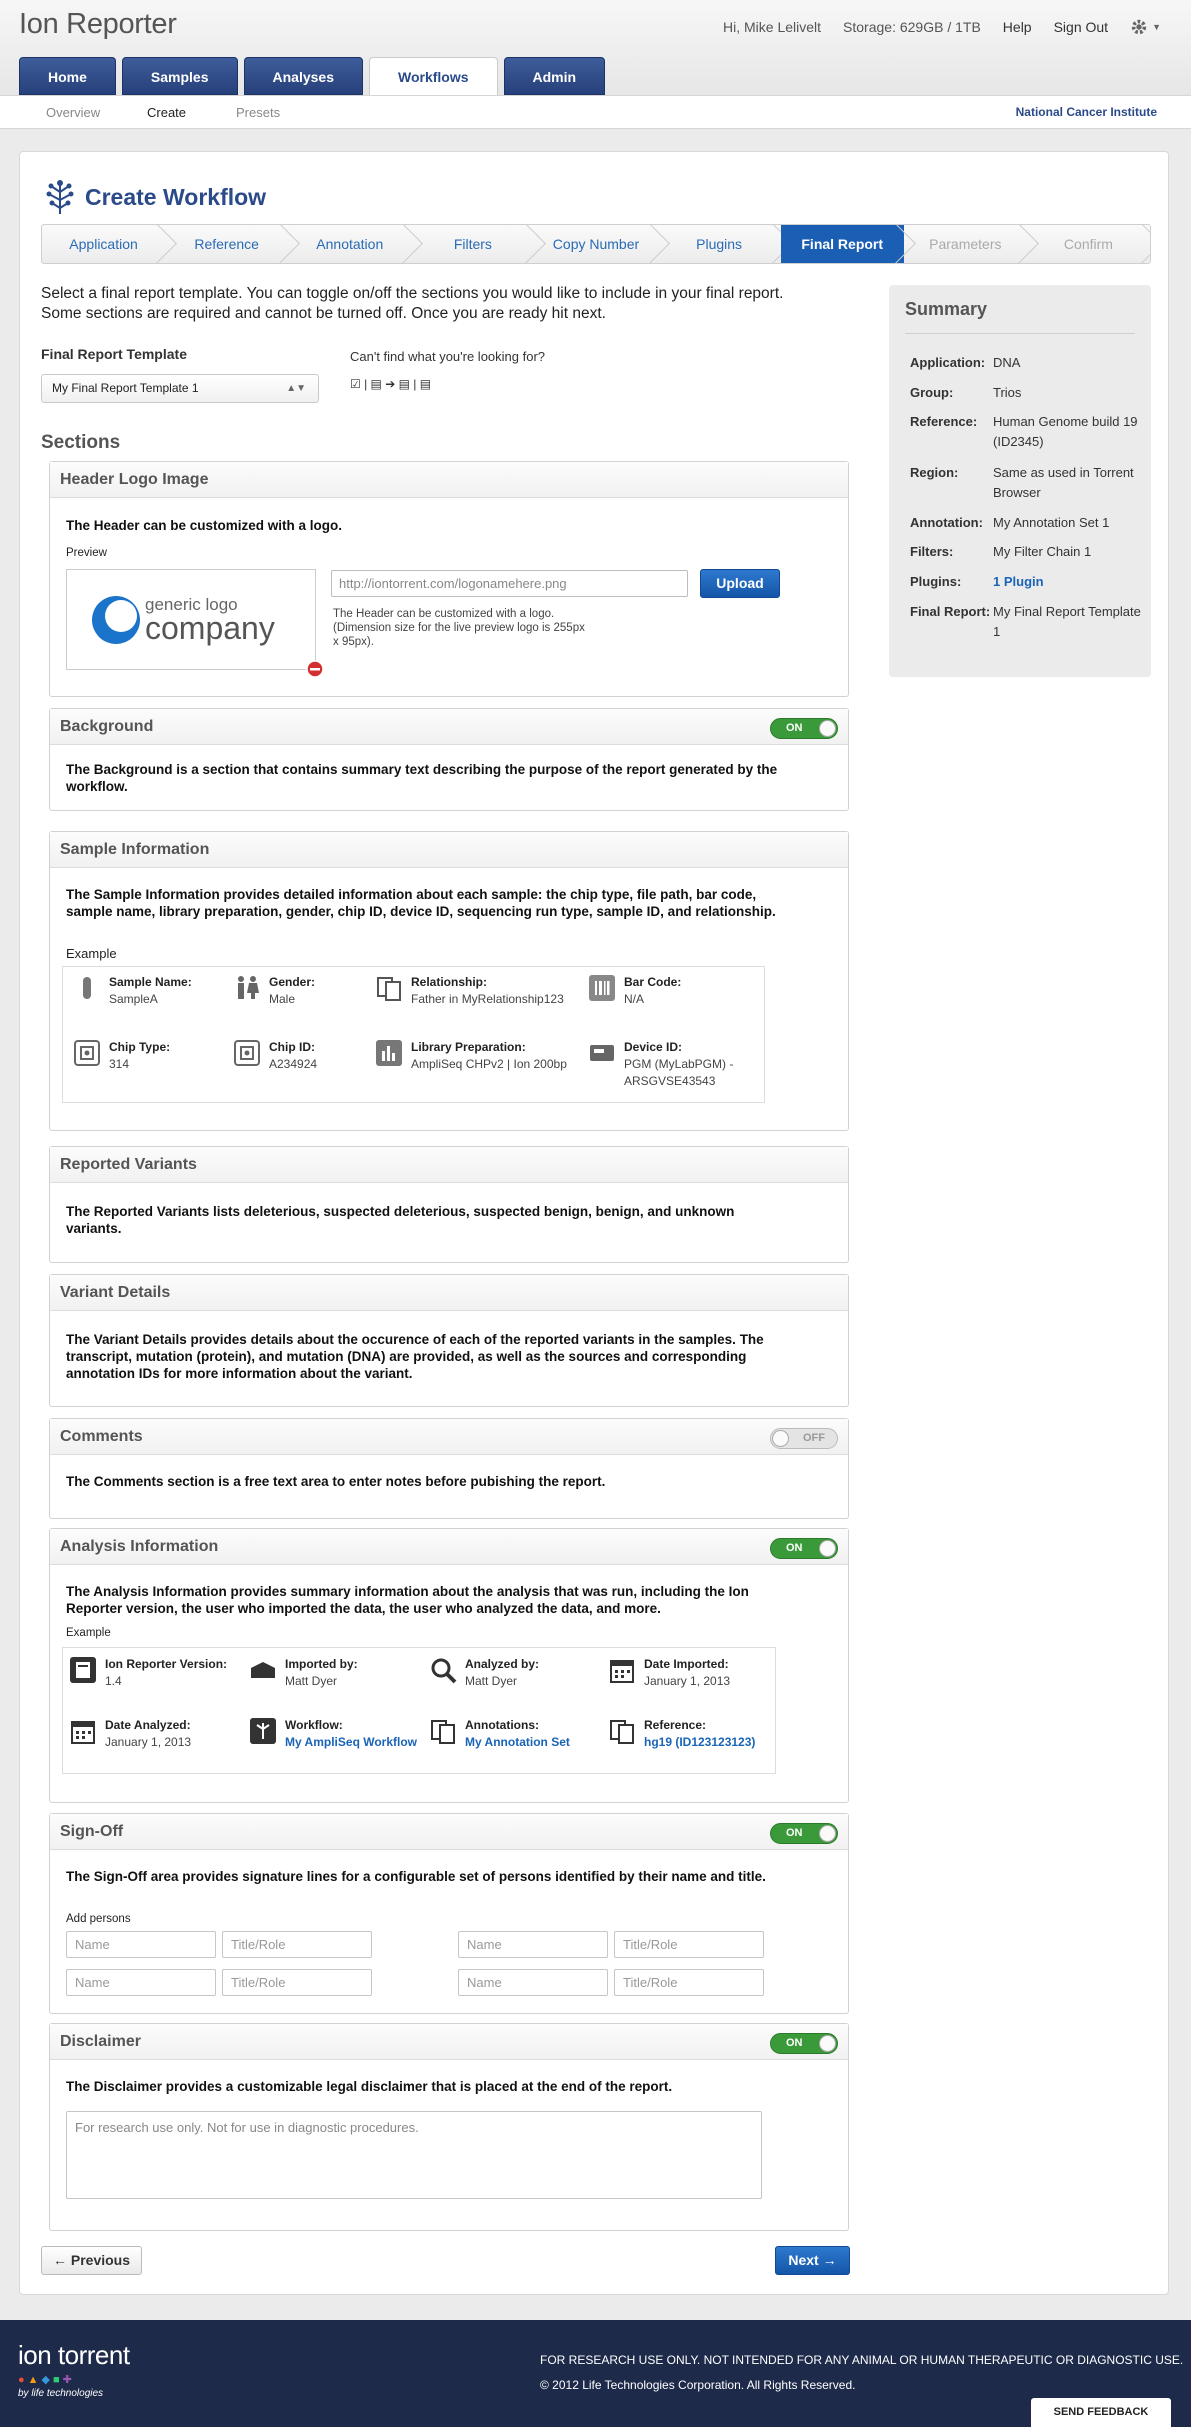 This screenshot has height=2427, width=1191. Describe the element at coordinates (804, 1548) in the screenshot. I see `analysis-toggle: ON` at that location.